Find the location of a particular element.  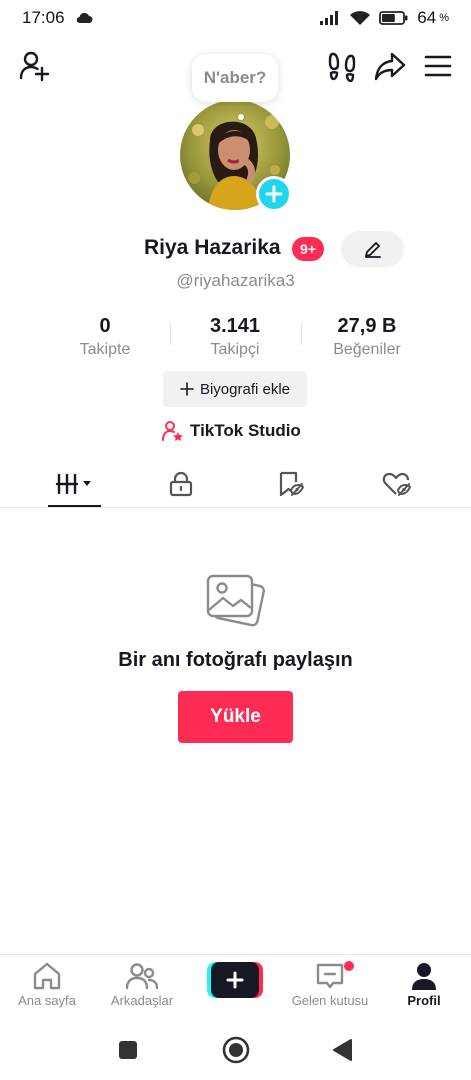

menu-button is located at coordinates (438, 66).